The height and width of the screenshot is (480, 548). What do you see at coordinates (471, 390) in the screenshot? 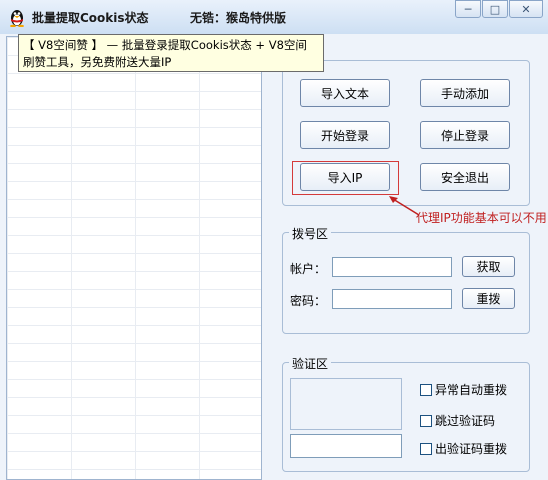
I see `auto-redial-label: 异常自动重拨` at bounding box center [471, 390].